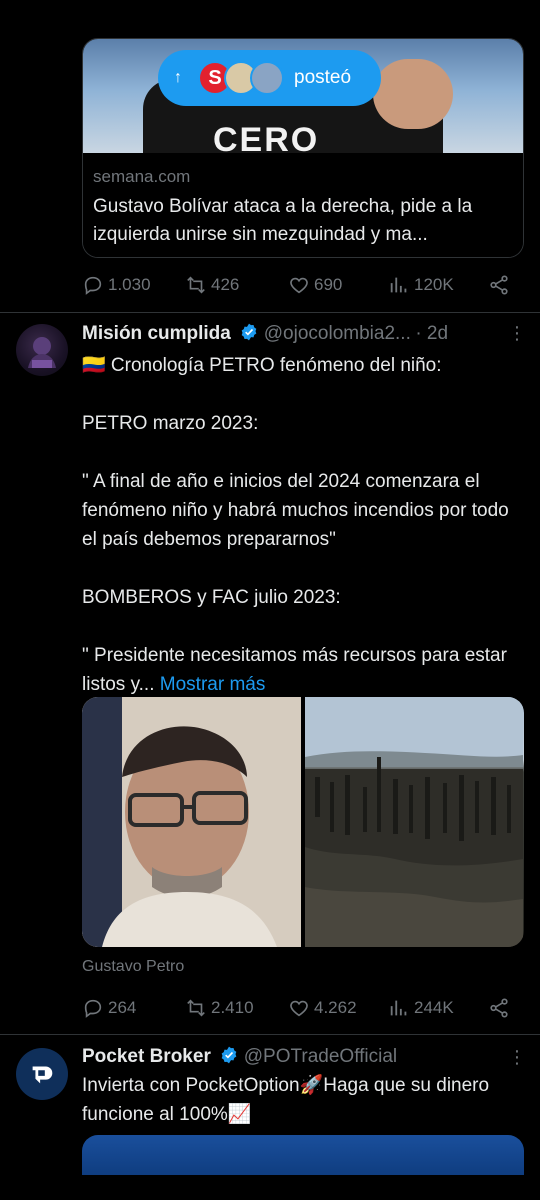 This screenshot has width=540, height=1200. I want to click on tweet-time: · 2d, so click(431, 333).